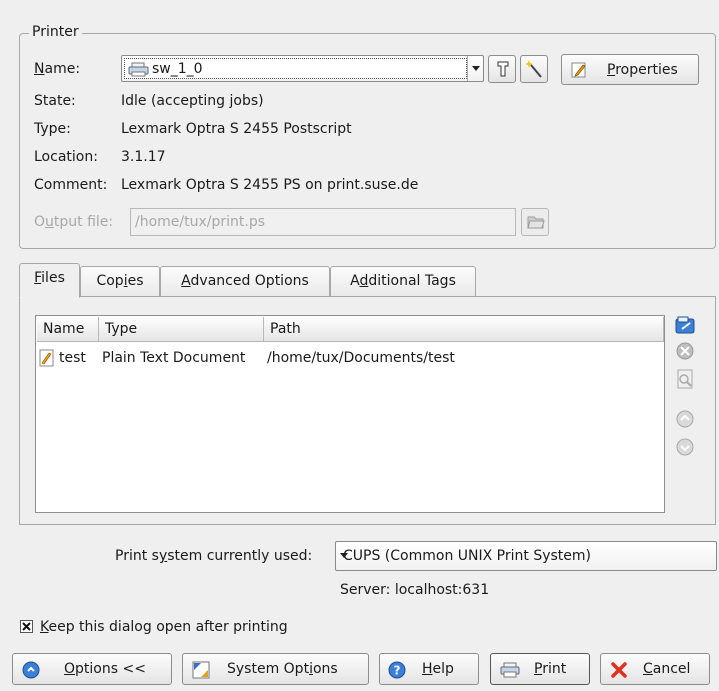 This screenshot has height=691, width=719. What do you see at coordinates (464, 329) in the screenshot?
I see `column-header-path: Path` at bounding box center [464, 329].